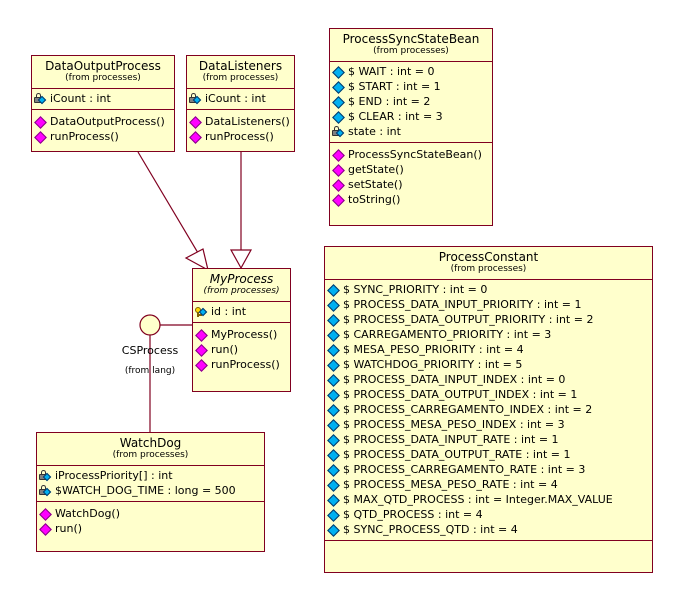 The height and width of the screenshot is (602, 680). Describe the element at coordinates (468, 319) in the screenshot. I see `member-text: $ PROCESS_DATA_OUTPUT_PRIORITY : int = 2` at that location.